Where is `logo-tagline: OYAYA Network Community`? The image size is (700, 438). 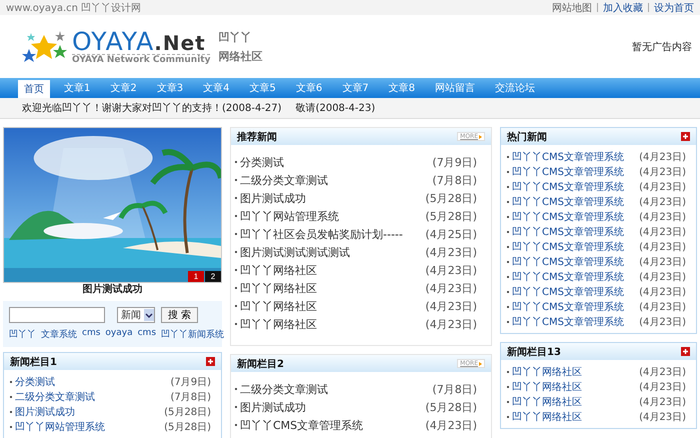
logo-tagline: OYAYA Network Community is located at coordinates (141, 59).